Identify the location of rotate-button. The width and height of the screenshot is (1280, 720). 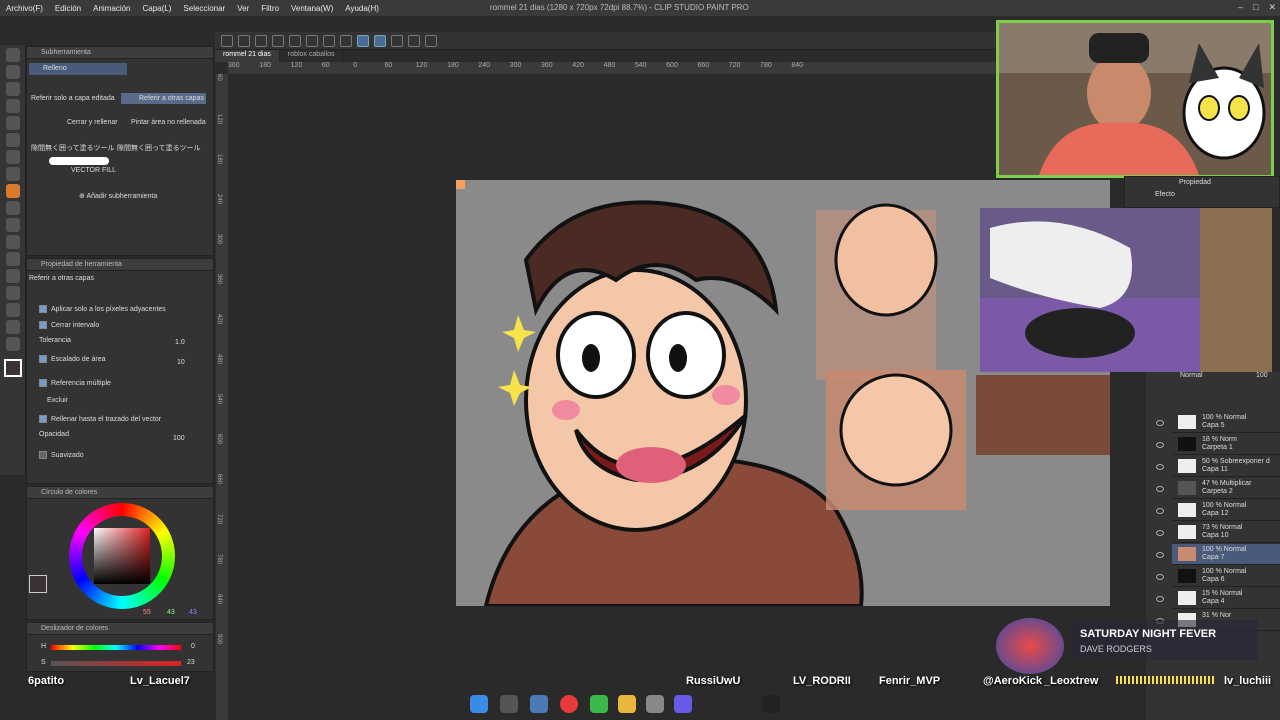
(414, 40).